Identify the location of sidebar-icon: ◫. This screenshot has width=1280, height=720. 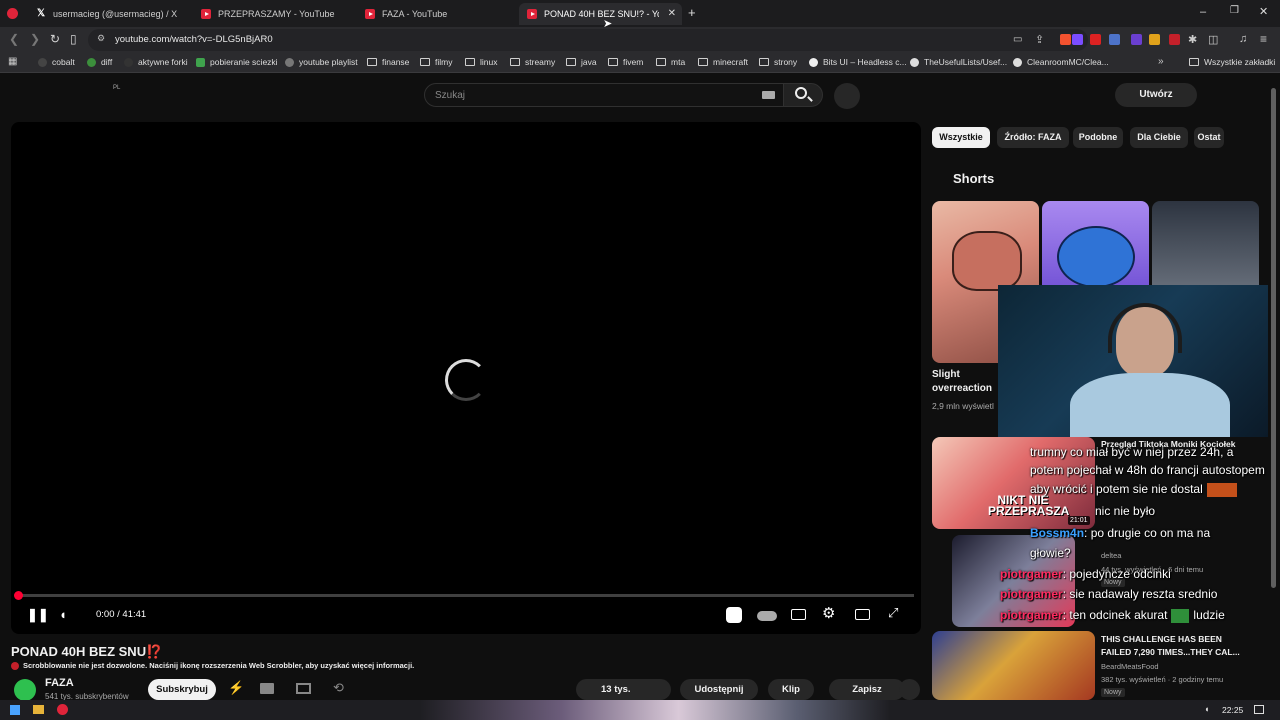
(1213, 39).